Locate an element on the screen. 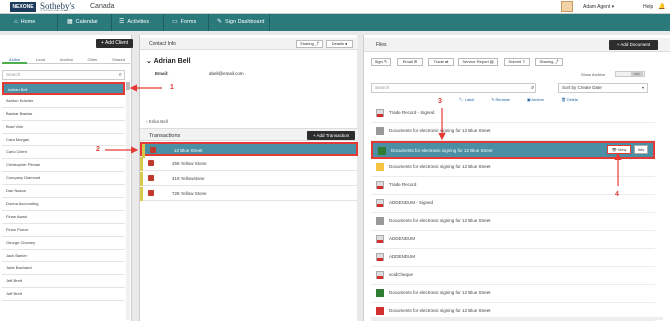  document-row: Trade Record - Signed is located at coordinates (513, 114).